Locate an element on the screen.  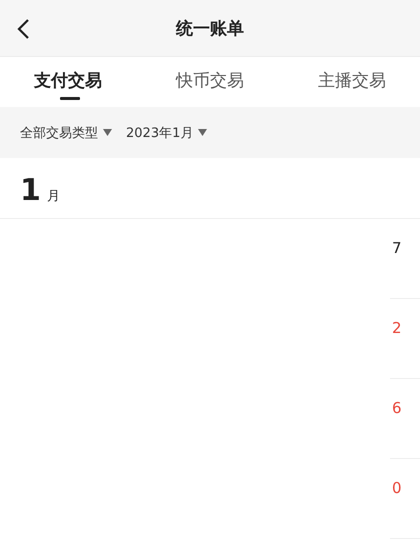
amount-text: 7 is located at coordinates (397, 248).